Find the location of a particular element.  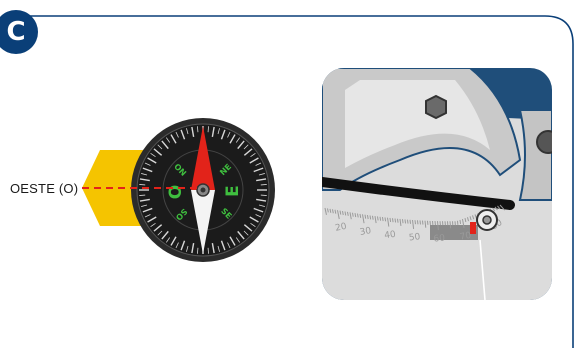

hex-bolt is located at coordinates (436, 107).